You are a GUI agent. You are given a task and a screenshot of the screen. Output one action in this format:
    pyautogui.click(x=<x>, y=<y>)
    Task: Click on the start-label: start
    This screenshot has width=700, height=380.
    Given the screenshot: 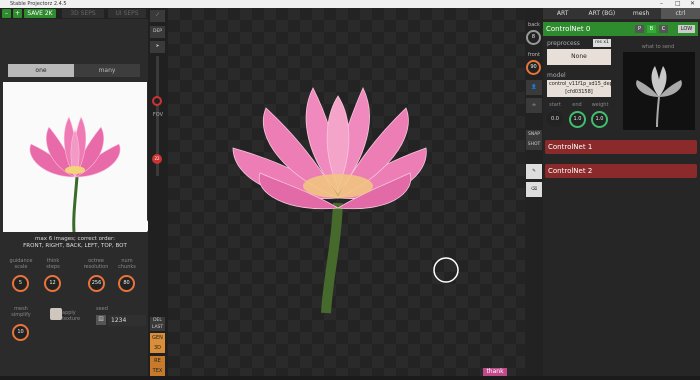 What is the action you would take?
    pyautogui.click(x=555, y=105)
    